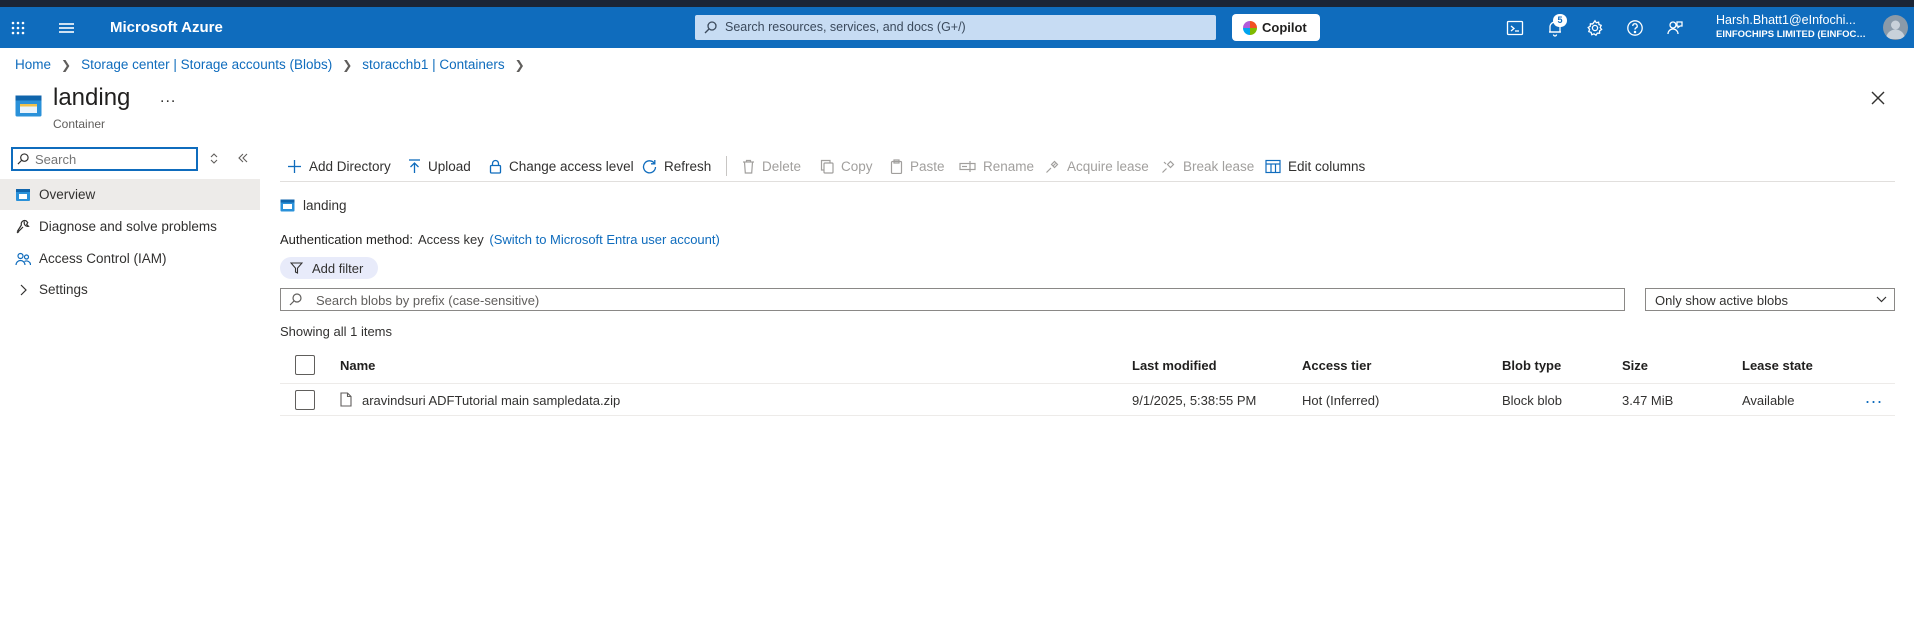  I want to click on avatar, so click(1895, 27).